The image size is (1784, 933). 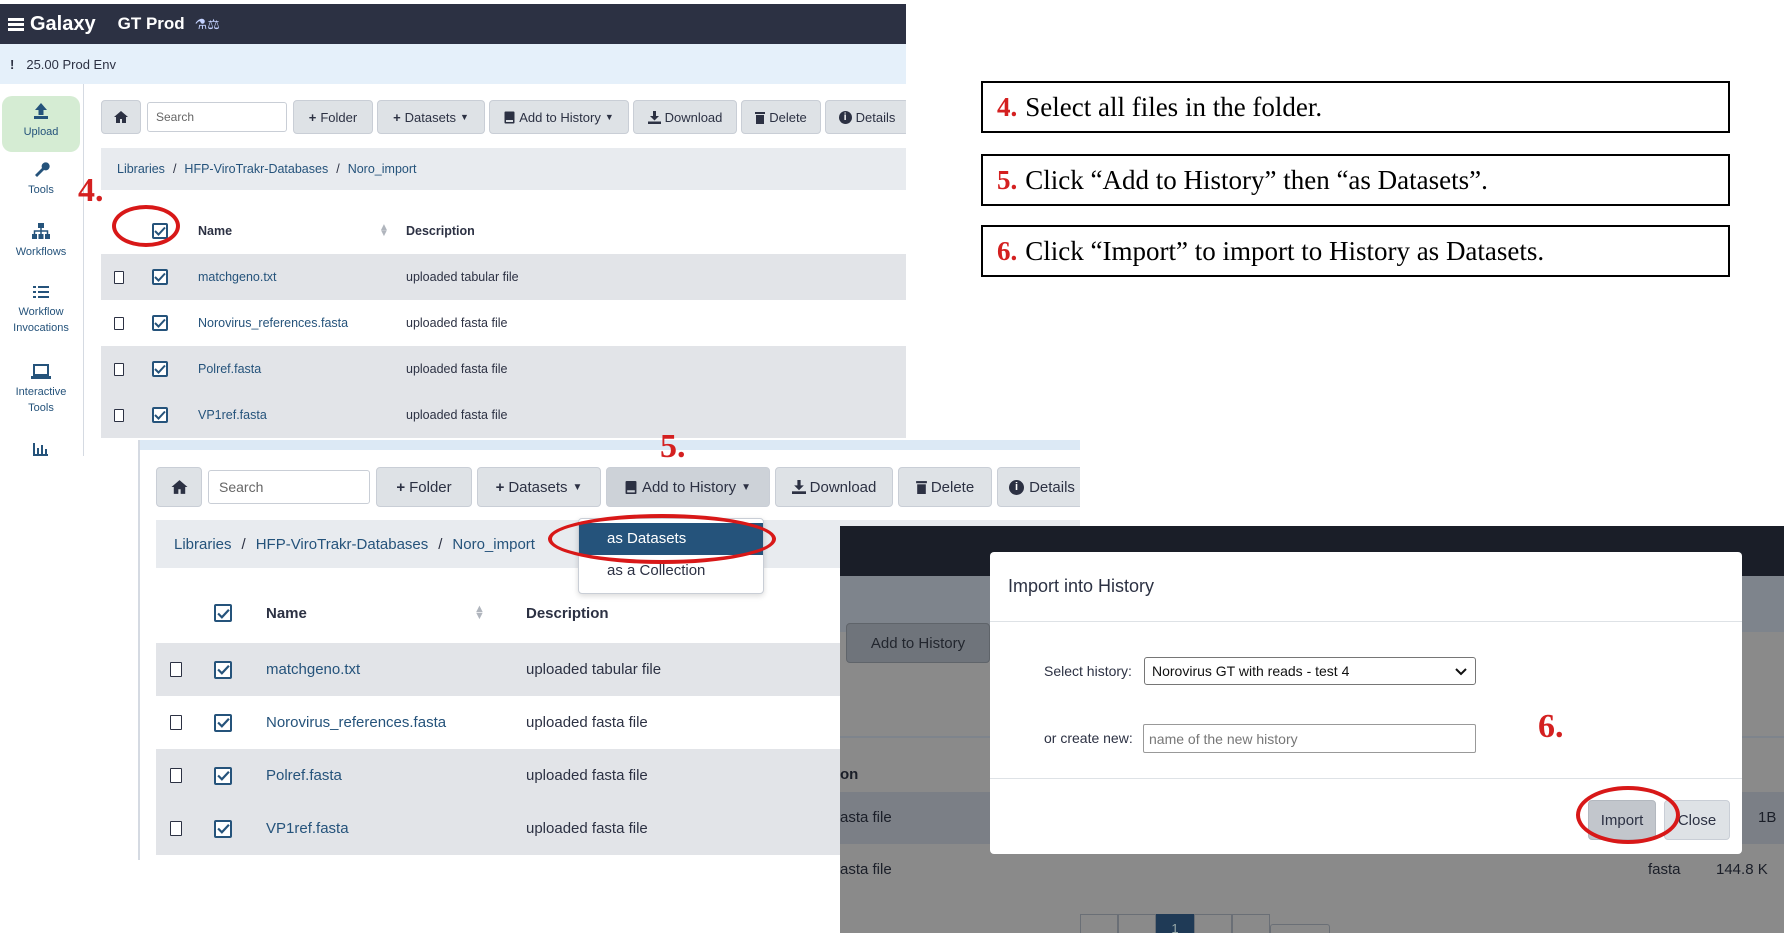 I want to click on wrench-icon, so click(x=42, y=169).